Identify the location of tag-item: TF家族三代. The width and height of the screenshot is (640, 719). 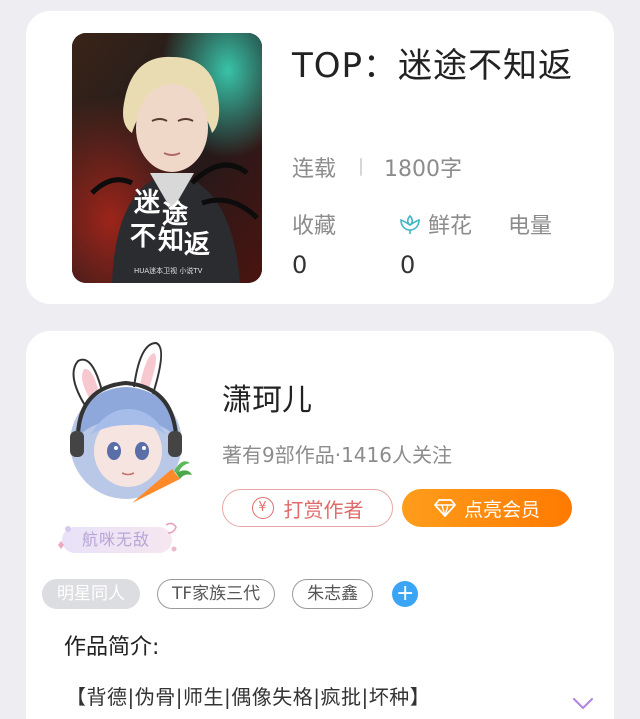
(216, 594).